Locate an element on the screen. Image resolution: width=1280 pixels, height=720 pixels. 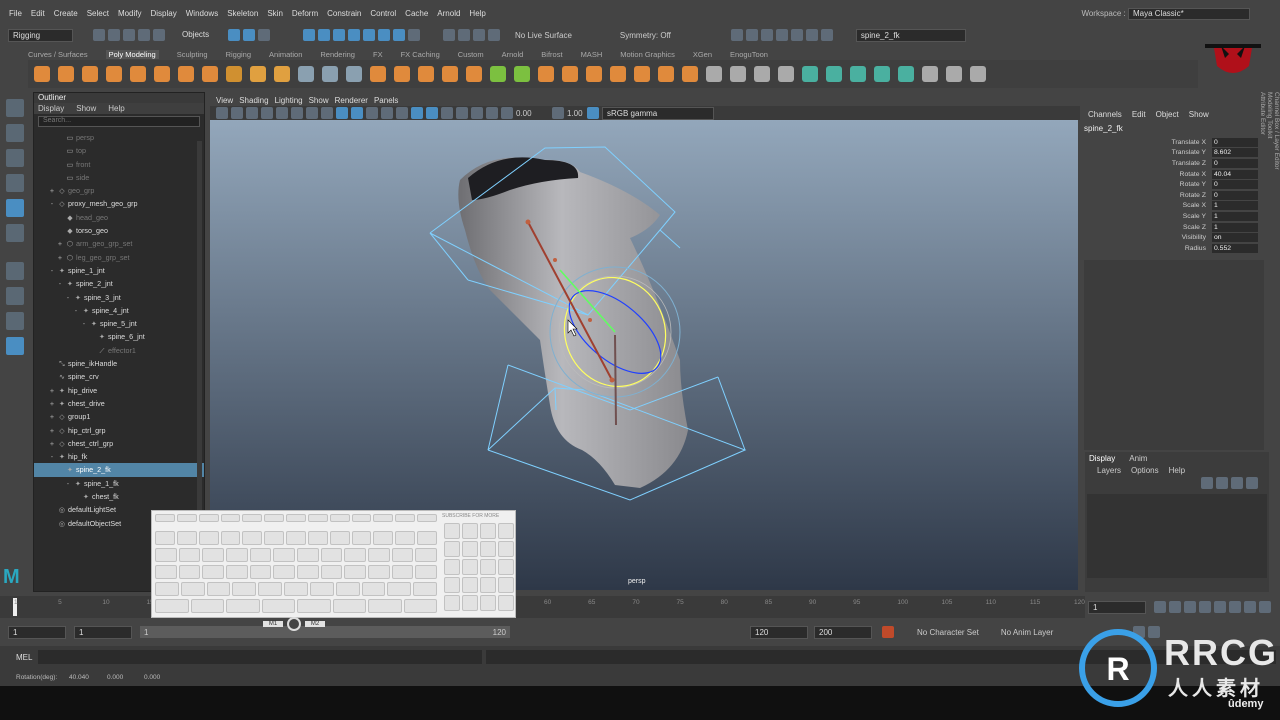
outliner-item: ◆ head_geo is located at coordinates (119, 217).